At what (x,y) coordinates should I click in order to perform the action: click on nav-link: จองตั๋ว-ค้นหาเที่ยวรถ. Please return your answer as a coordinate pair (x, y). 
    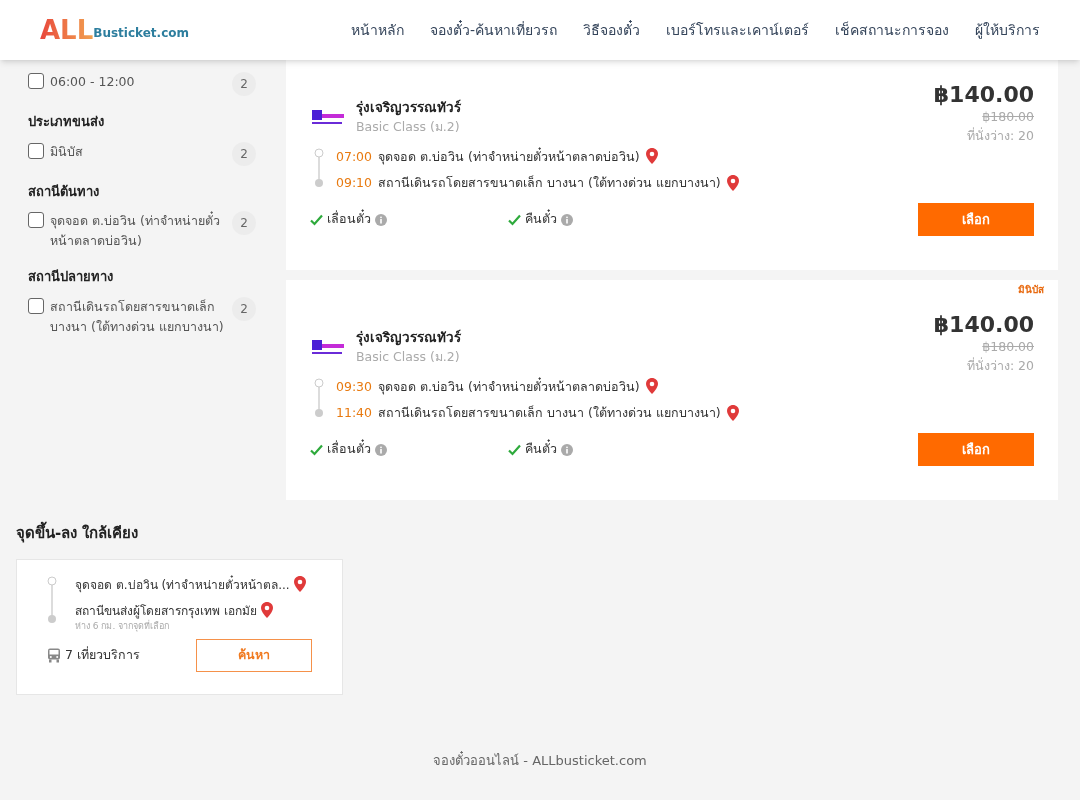
    Looking at the image, I should click on (493, 30).